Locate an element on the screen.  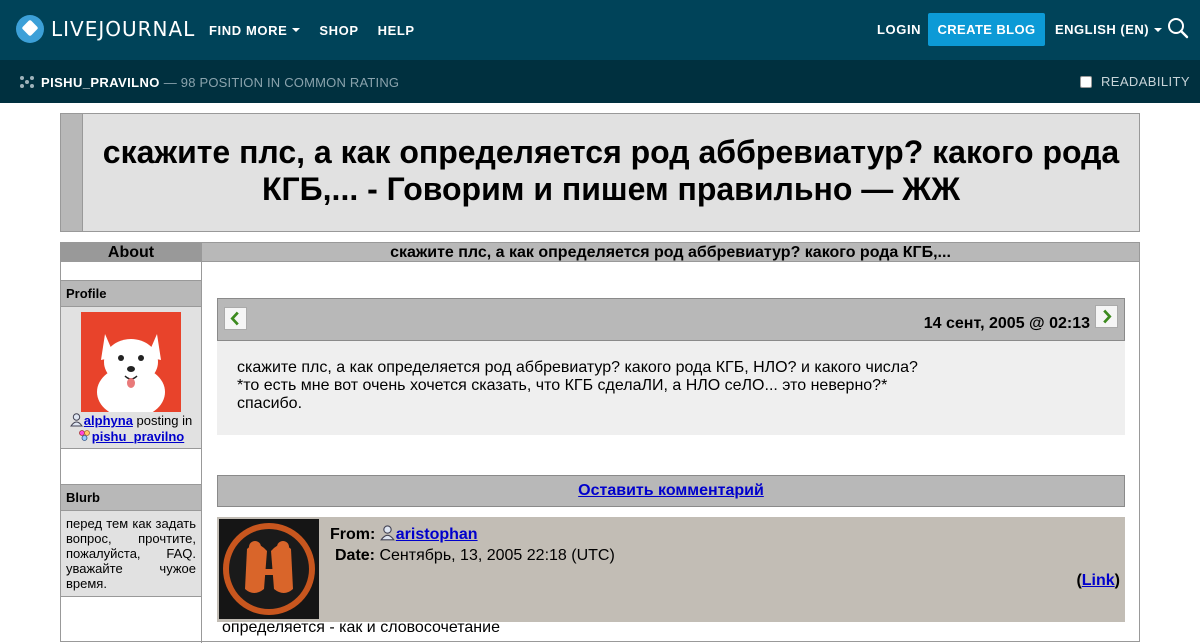
leave-comment-bar: Оставить комментарий is located at coordinates (671, 491).